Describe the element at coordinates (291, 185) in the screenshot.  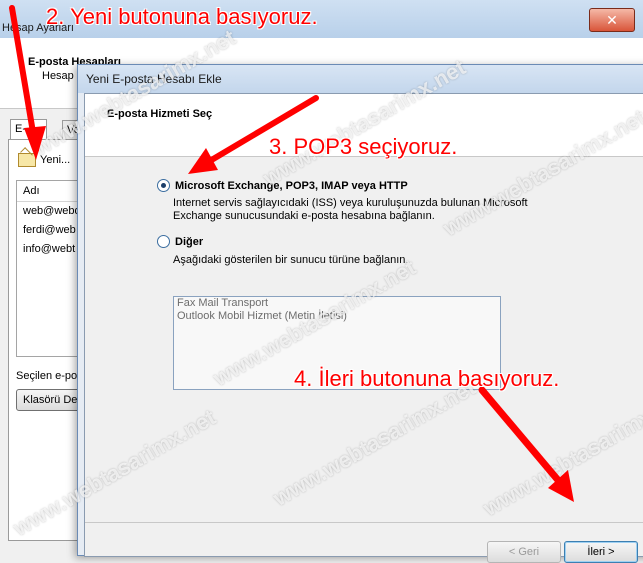
I see `exchange-option-label: Microsoft Exchange, POP3, IMAP veya HTTP` at that location.